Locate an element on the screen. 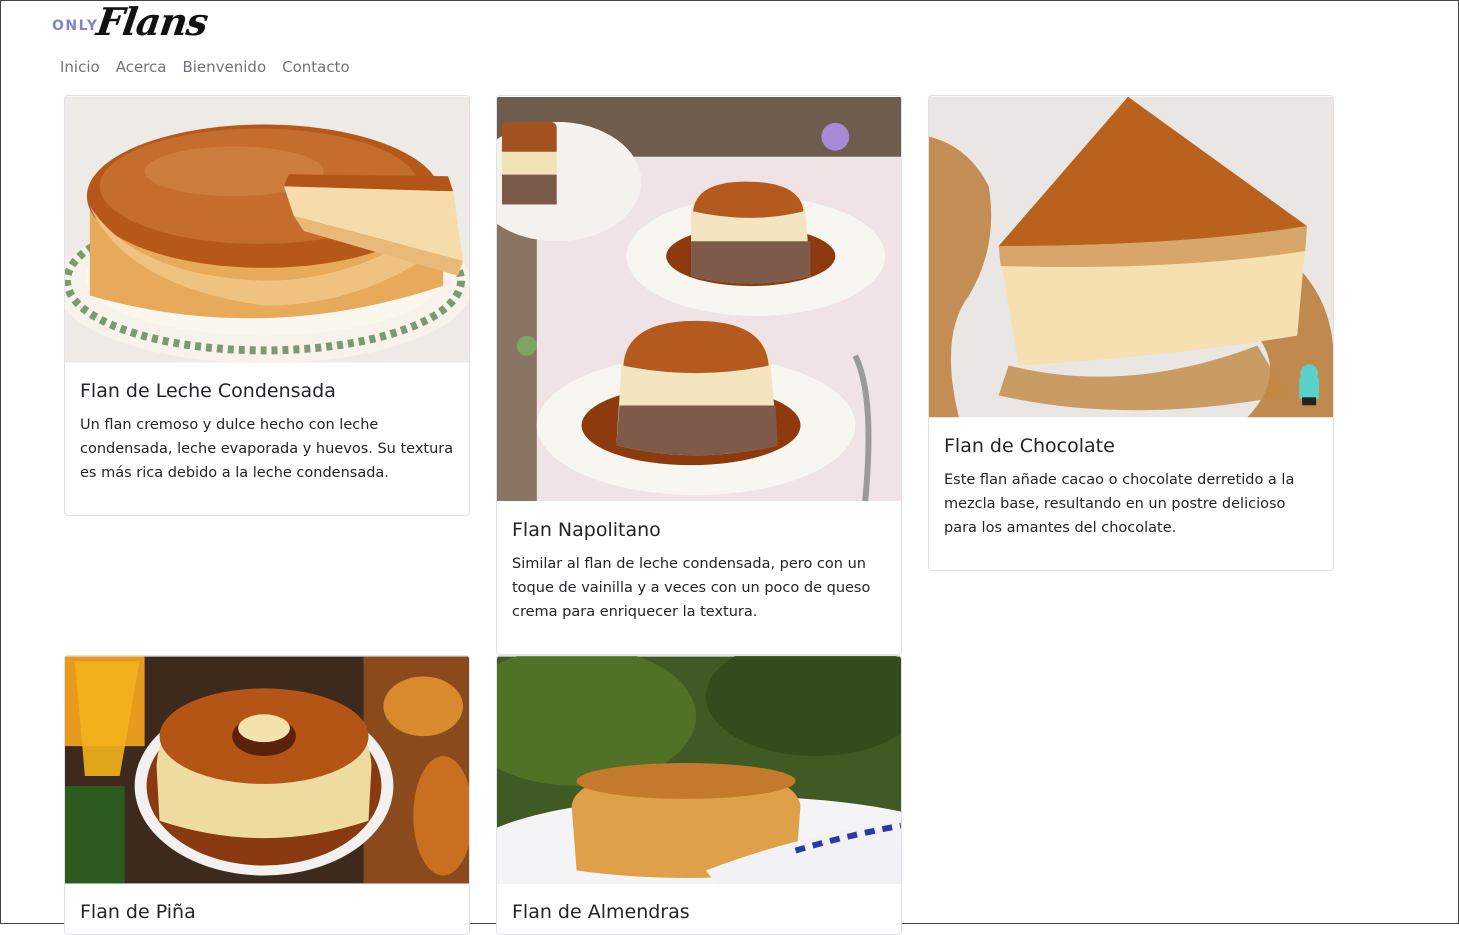 The height and width of the screenshot is (935, 1459). flan-almendras-image is located at coordinates (699, 770).